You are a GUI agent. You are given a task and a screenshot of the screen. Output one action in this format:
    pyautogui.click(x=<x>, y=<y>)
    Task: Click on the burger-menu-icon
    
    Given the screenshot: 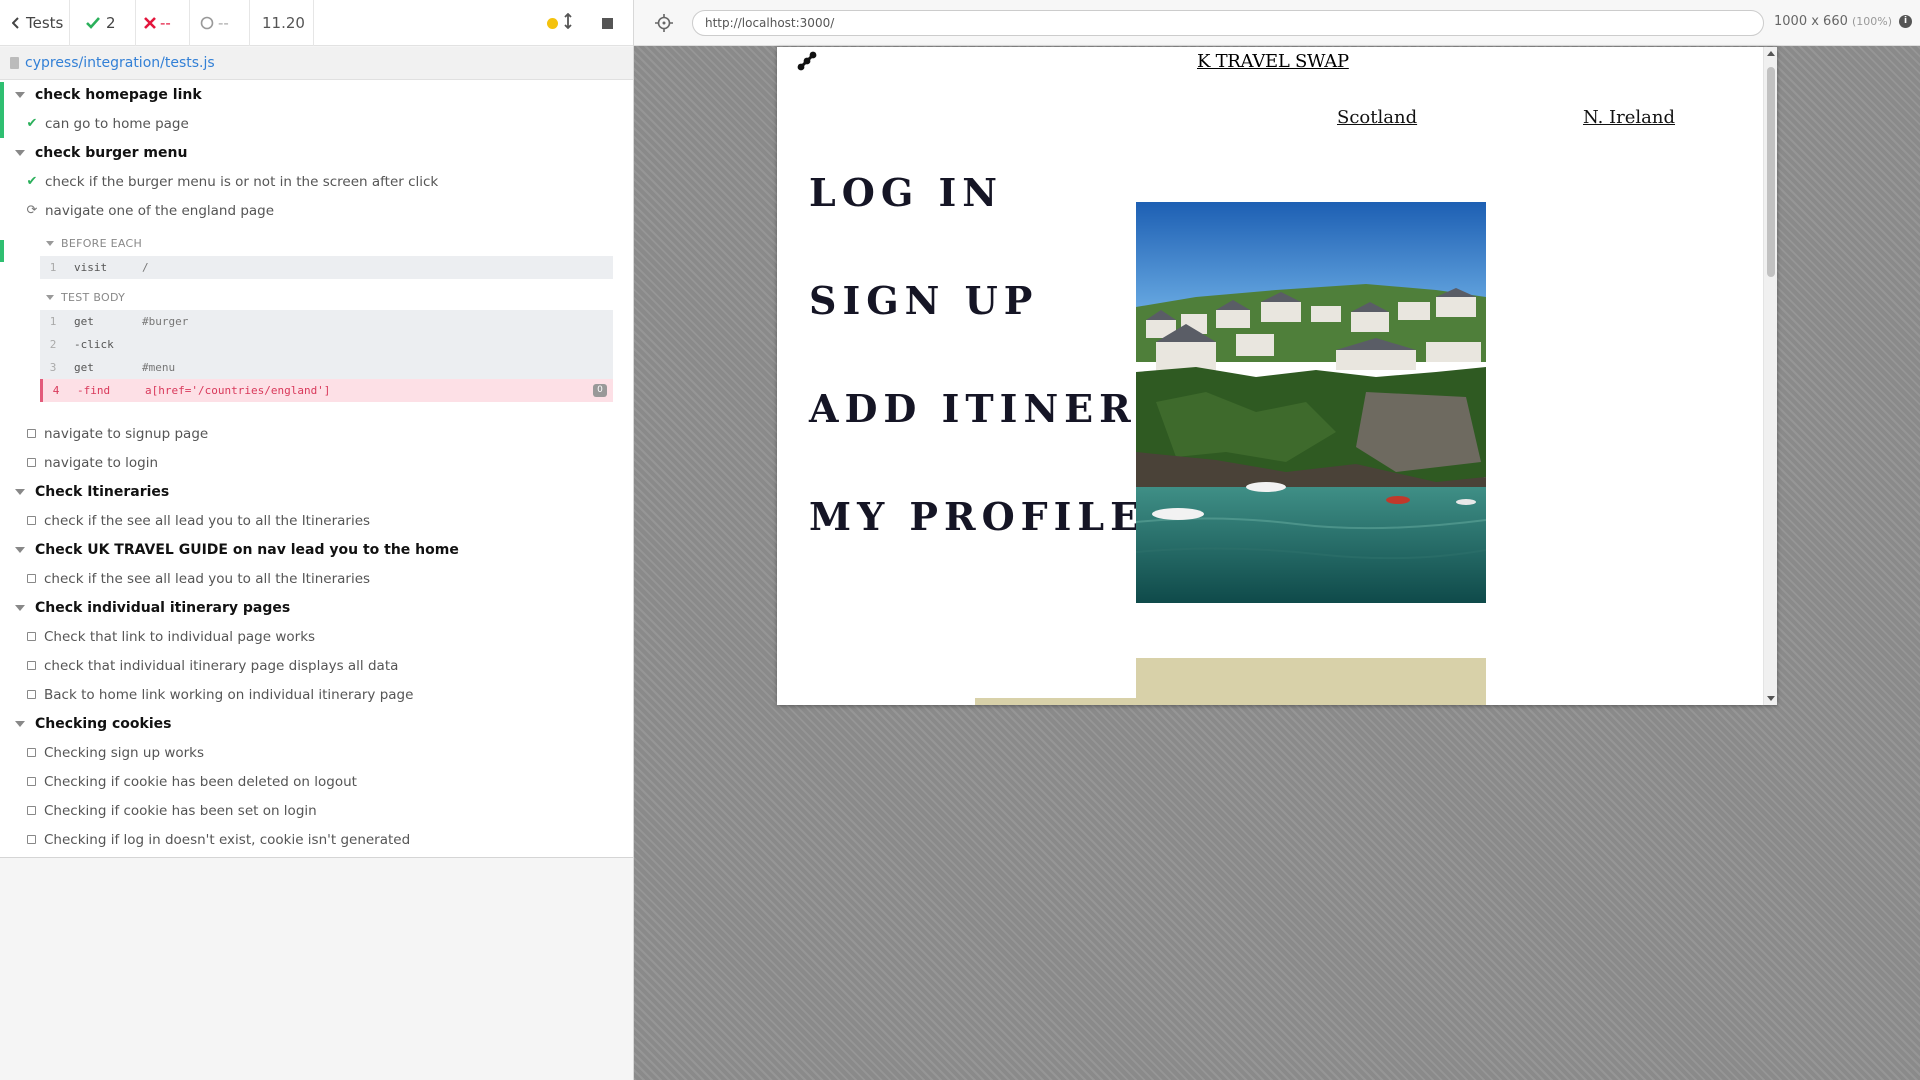 What is the action you would take?
    pyautogui.click(x=807, y=60)
    